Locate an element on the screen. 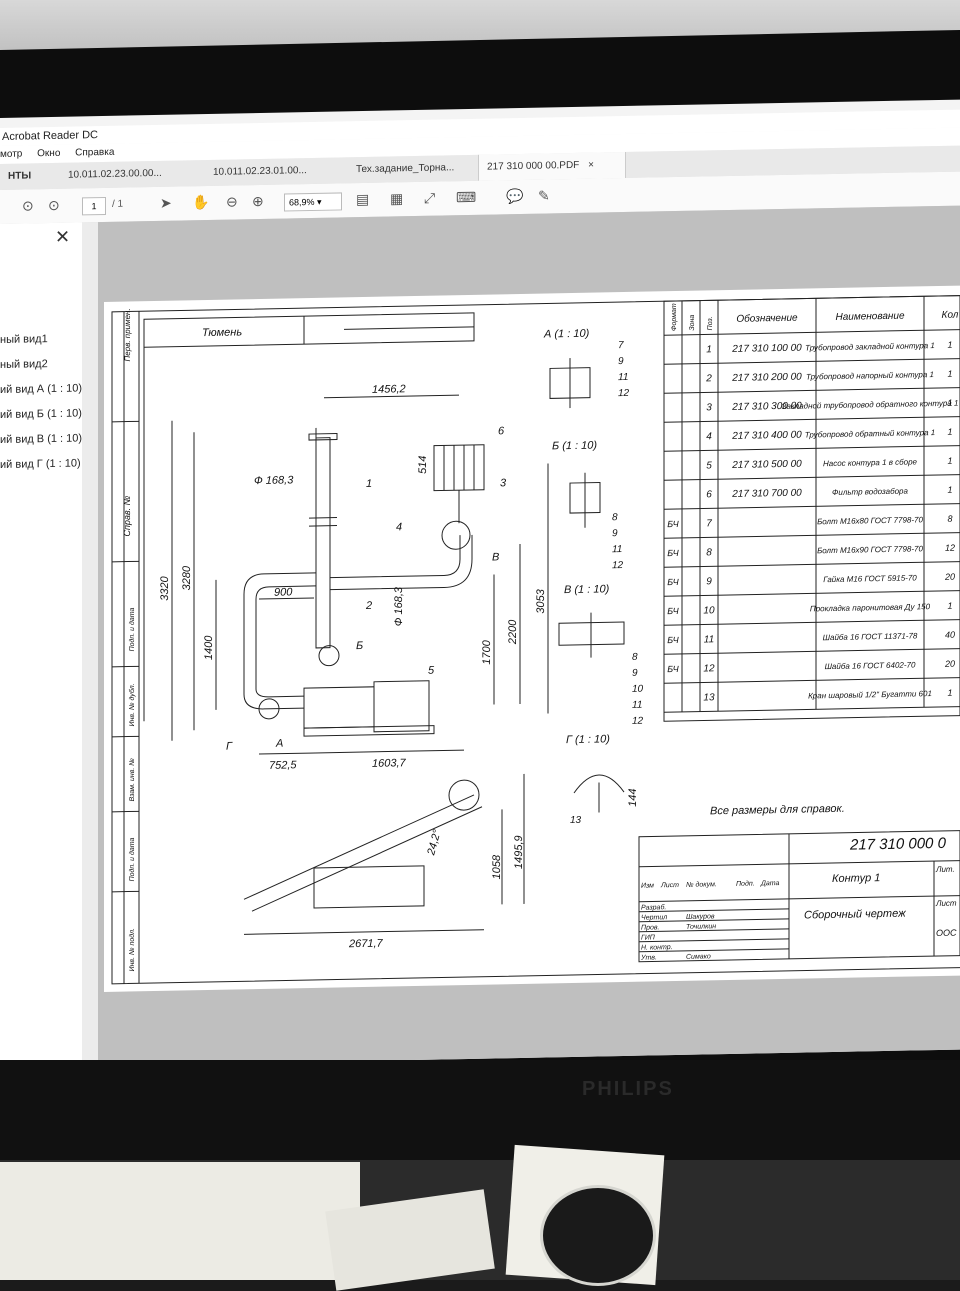 The width and height of the screenshot is (960, 1291). bookmark-item: ий вид Г (1 : 10) is located at coordinates (40, 464).